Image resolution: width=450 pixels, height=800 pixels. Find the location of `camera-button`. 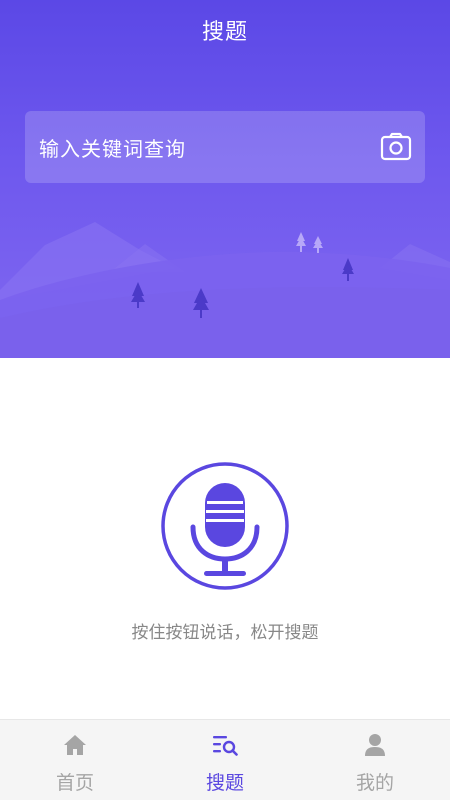

camera-button is located at coordinates (396, 147).